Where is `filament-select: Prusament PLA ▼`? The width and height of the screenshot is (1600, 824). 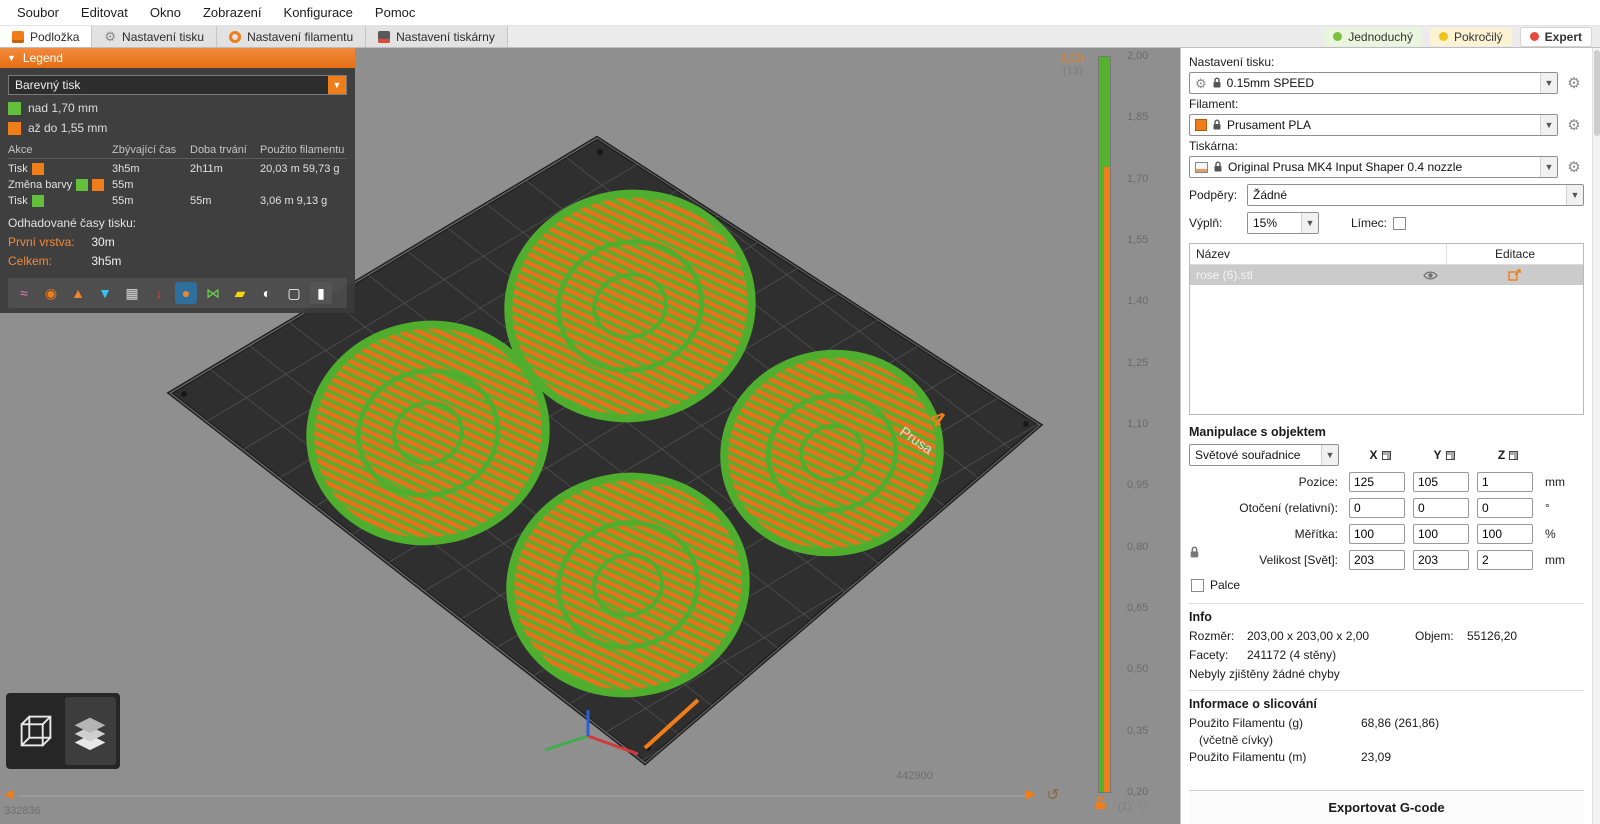
filament-select: Prusament PLA ▼ is located at coordinates (1373, 125).